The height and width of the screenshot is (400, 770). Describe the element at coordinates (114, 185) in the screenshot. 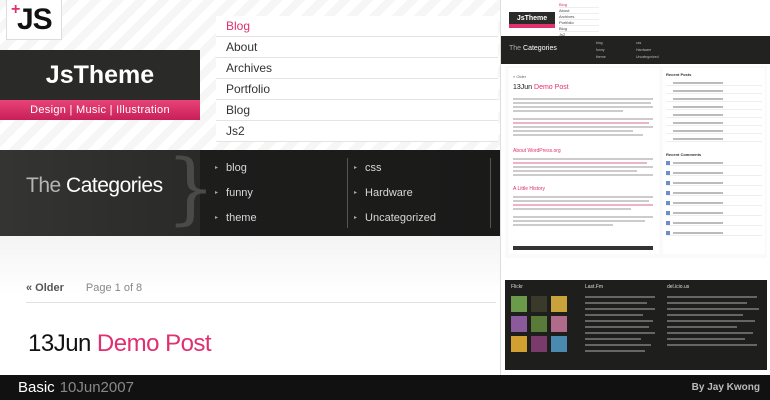

I see `categories-heading-bold: Categories` at that location.